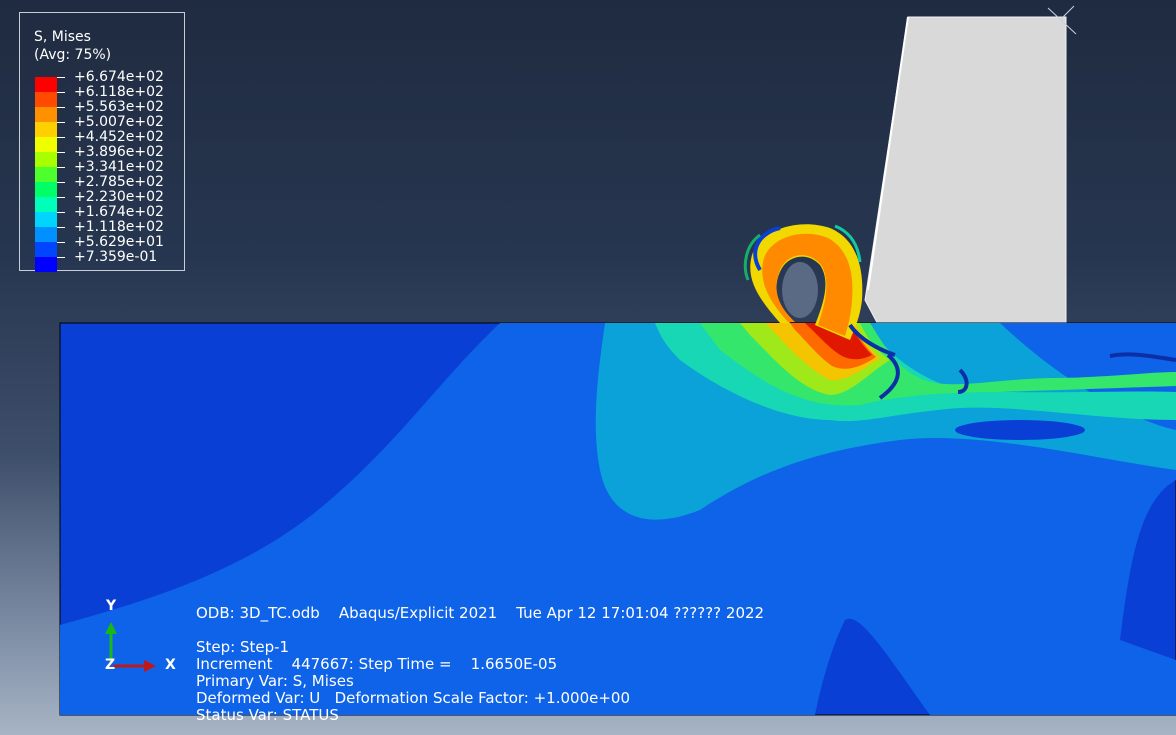 This screenshot has height=735, width=1176. I want to click on axis-triad: Y Z X, so click(145, 638).